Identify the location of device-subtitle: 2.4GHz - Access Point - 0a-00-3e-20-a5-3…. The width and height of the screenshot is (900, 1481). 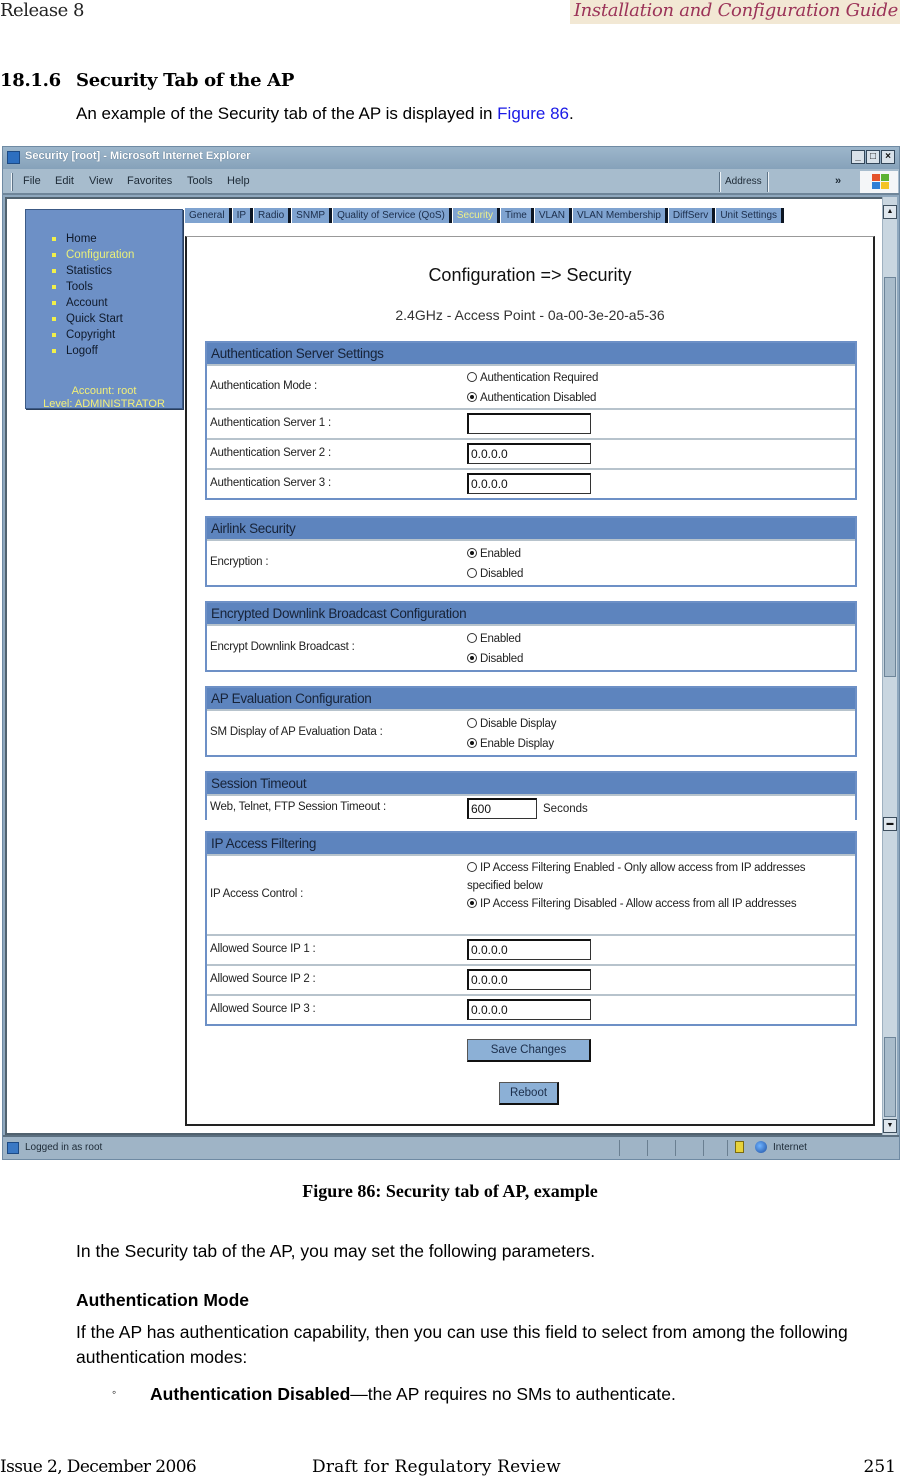
(530, 315).